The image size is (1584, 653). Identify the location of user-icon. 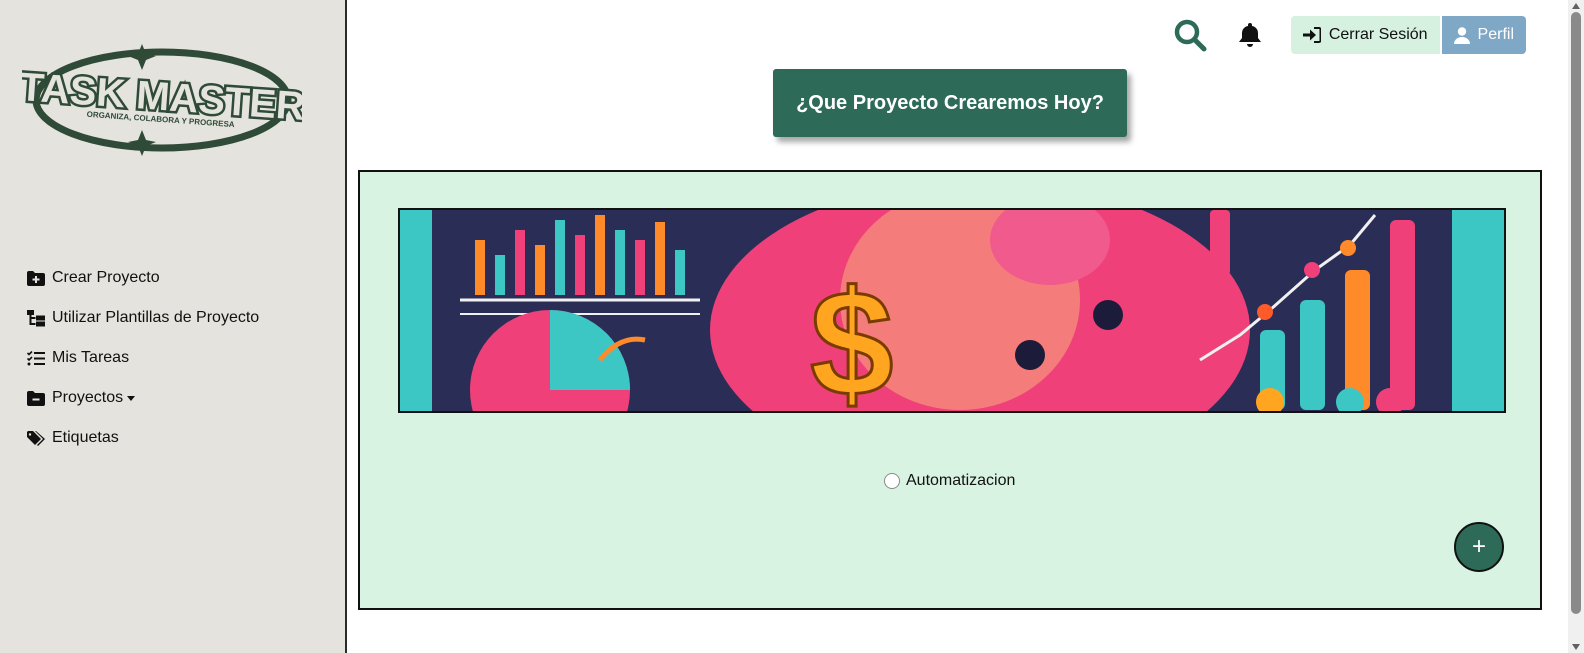
(1461, 35).